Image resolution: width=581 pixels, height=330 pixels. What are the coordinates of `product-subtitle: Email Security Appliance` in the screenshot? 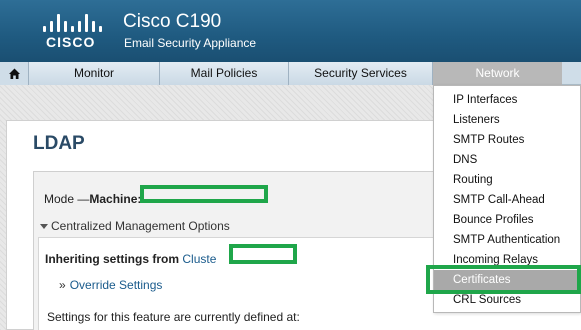 It's located at (190, 43).